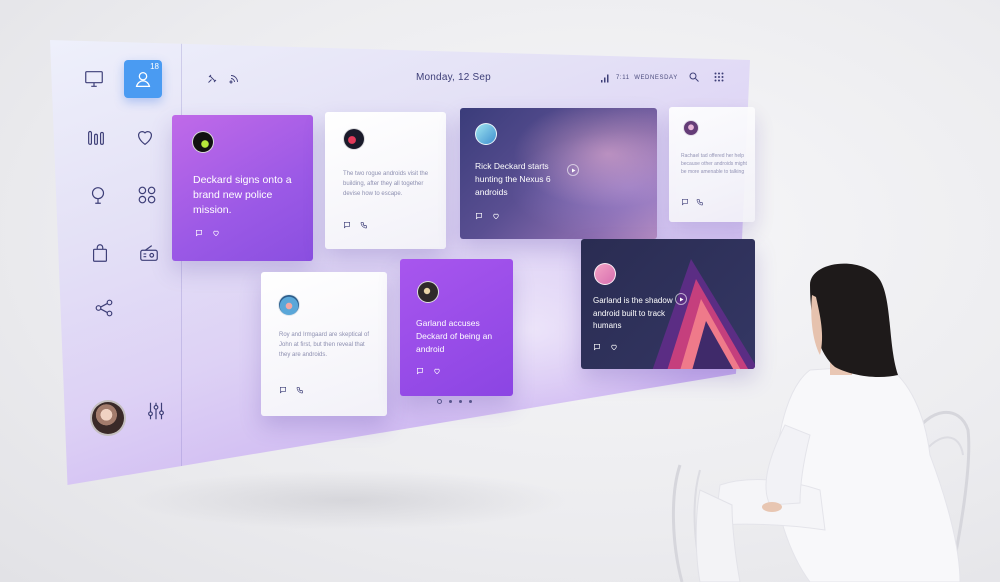 This screenshot has height=582, width=1000. Describe the element at coordinates (694, 77) in the screenshot. I see `search-icon` at that location.